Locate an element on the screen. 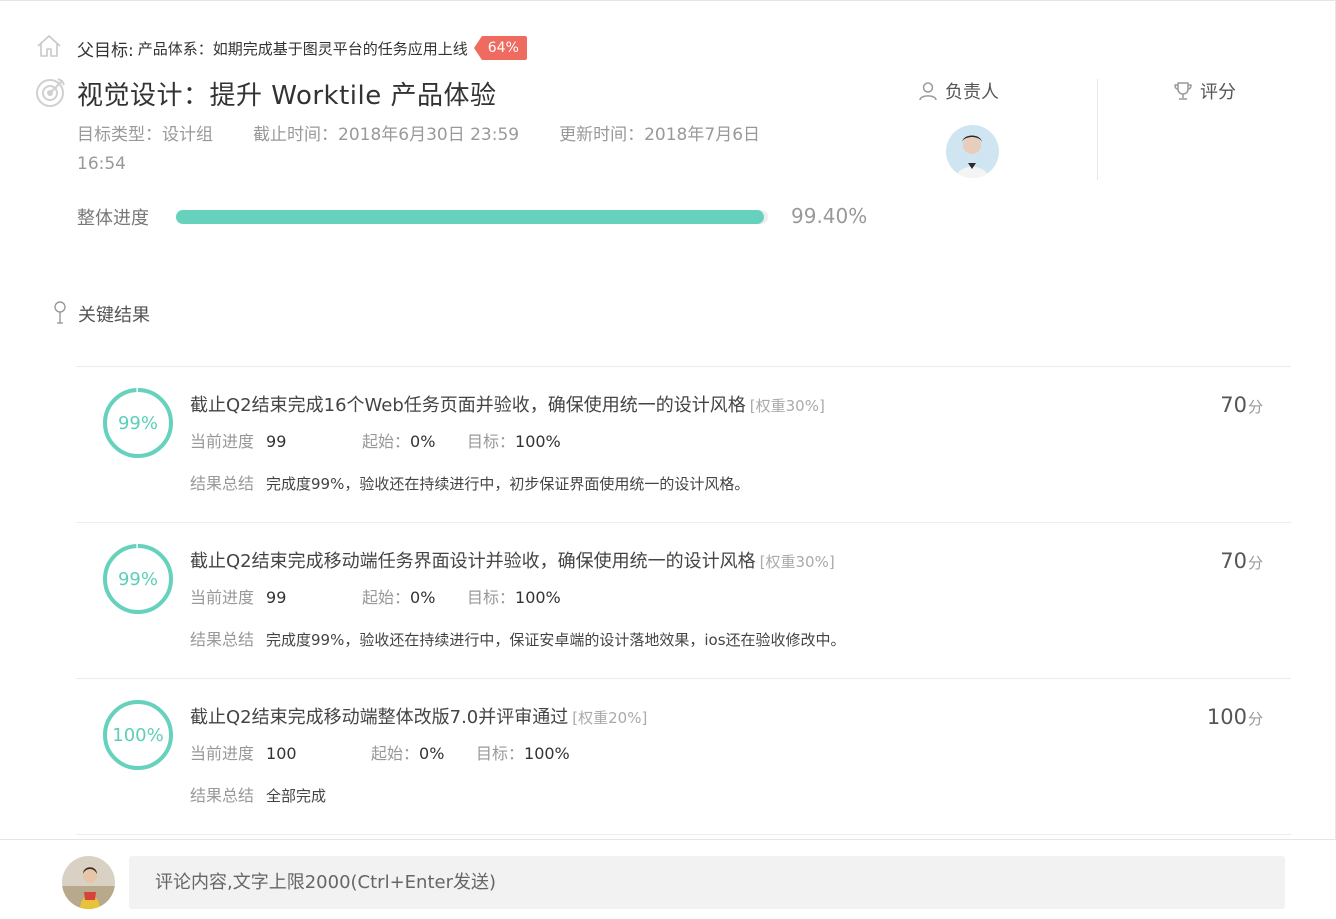 This screenshot has height=919, width=1336. kr-title: 截止Q2结束完成16个Web任务页面并验收，确保使用统一的设计风格 [权重30%] is located at coordinates (507, 404).